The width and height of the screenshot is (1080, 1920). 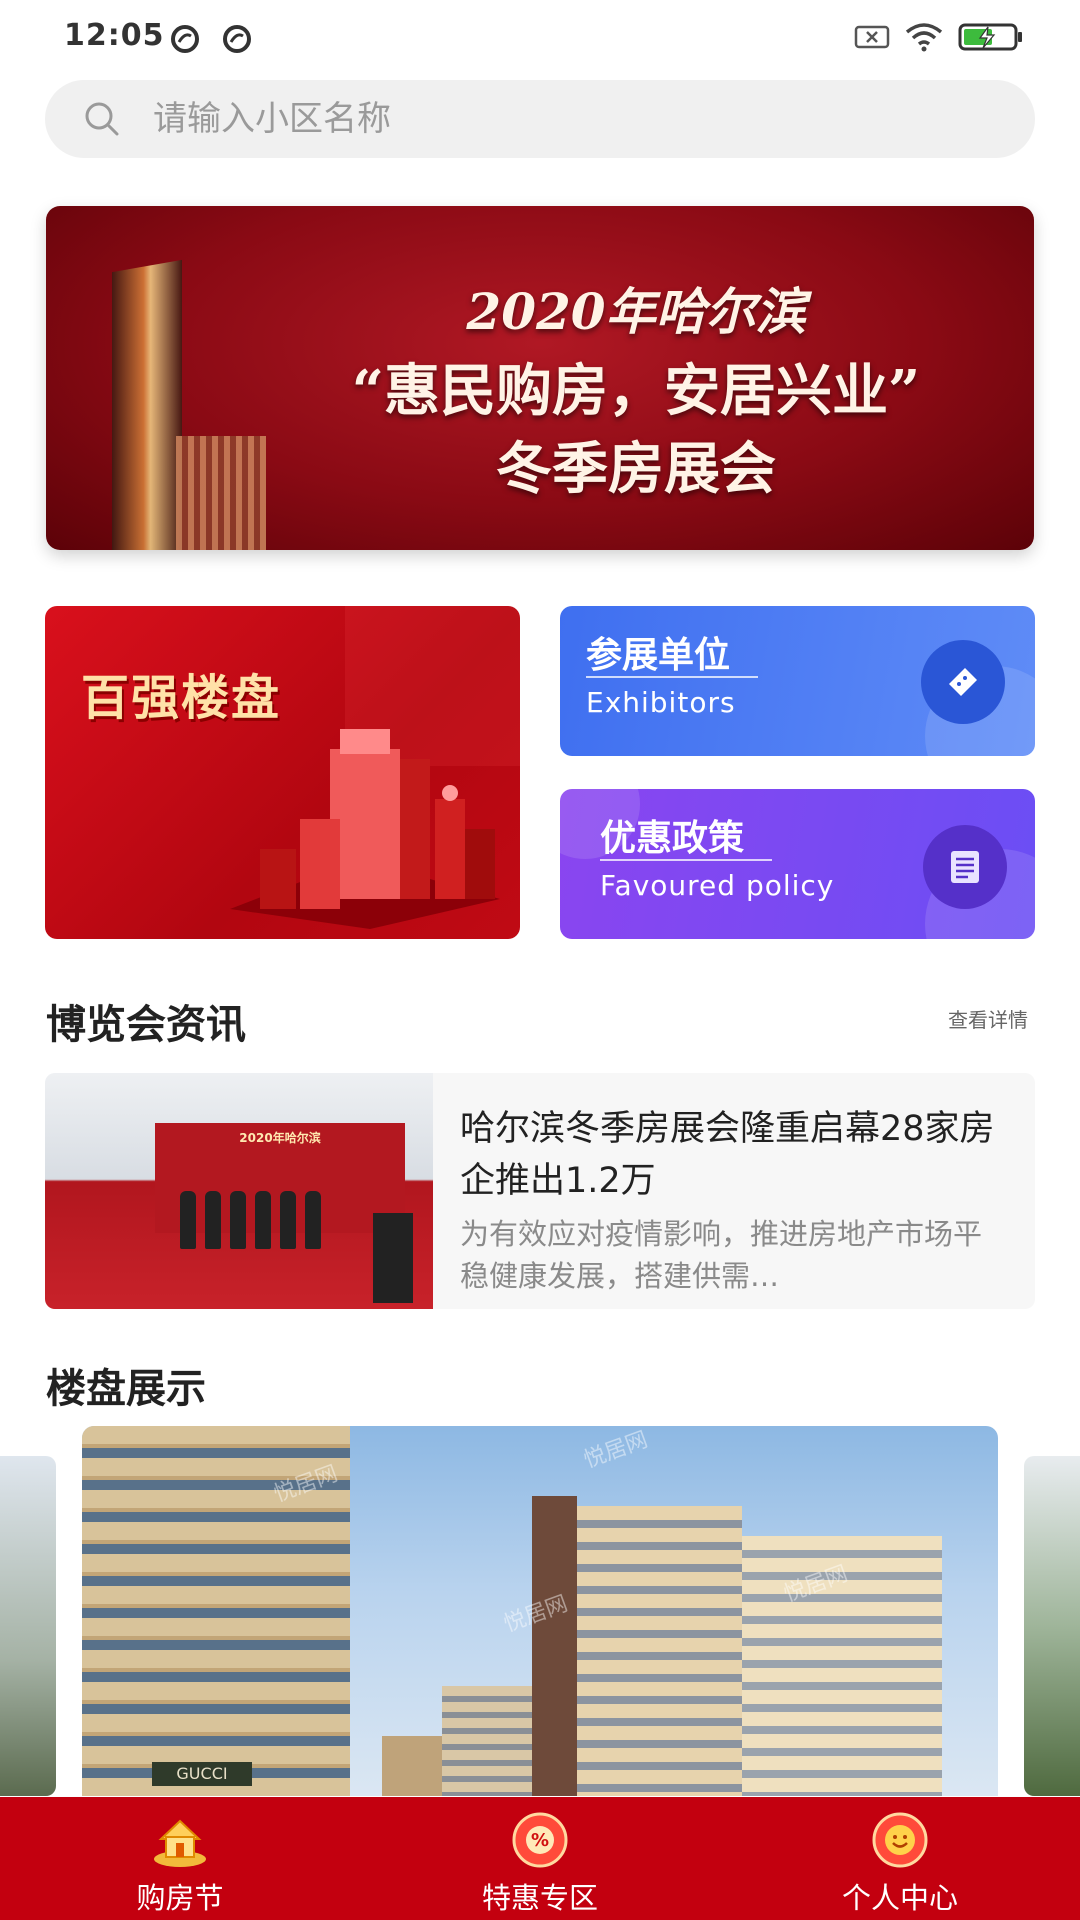 I want to click on showcase-section-title: 楼盘展示, so click(x=126, y=1389).